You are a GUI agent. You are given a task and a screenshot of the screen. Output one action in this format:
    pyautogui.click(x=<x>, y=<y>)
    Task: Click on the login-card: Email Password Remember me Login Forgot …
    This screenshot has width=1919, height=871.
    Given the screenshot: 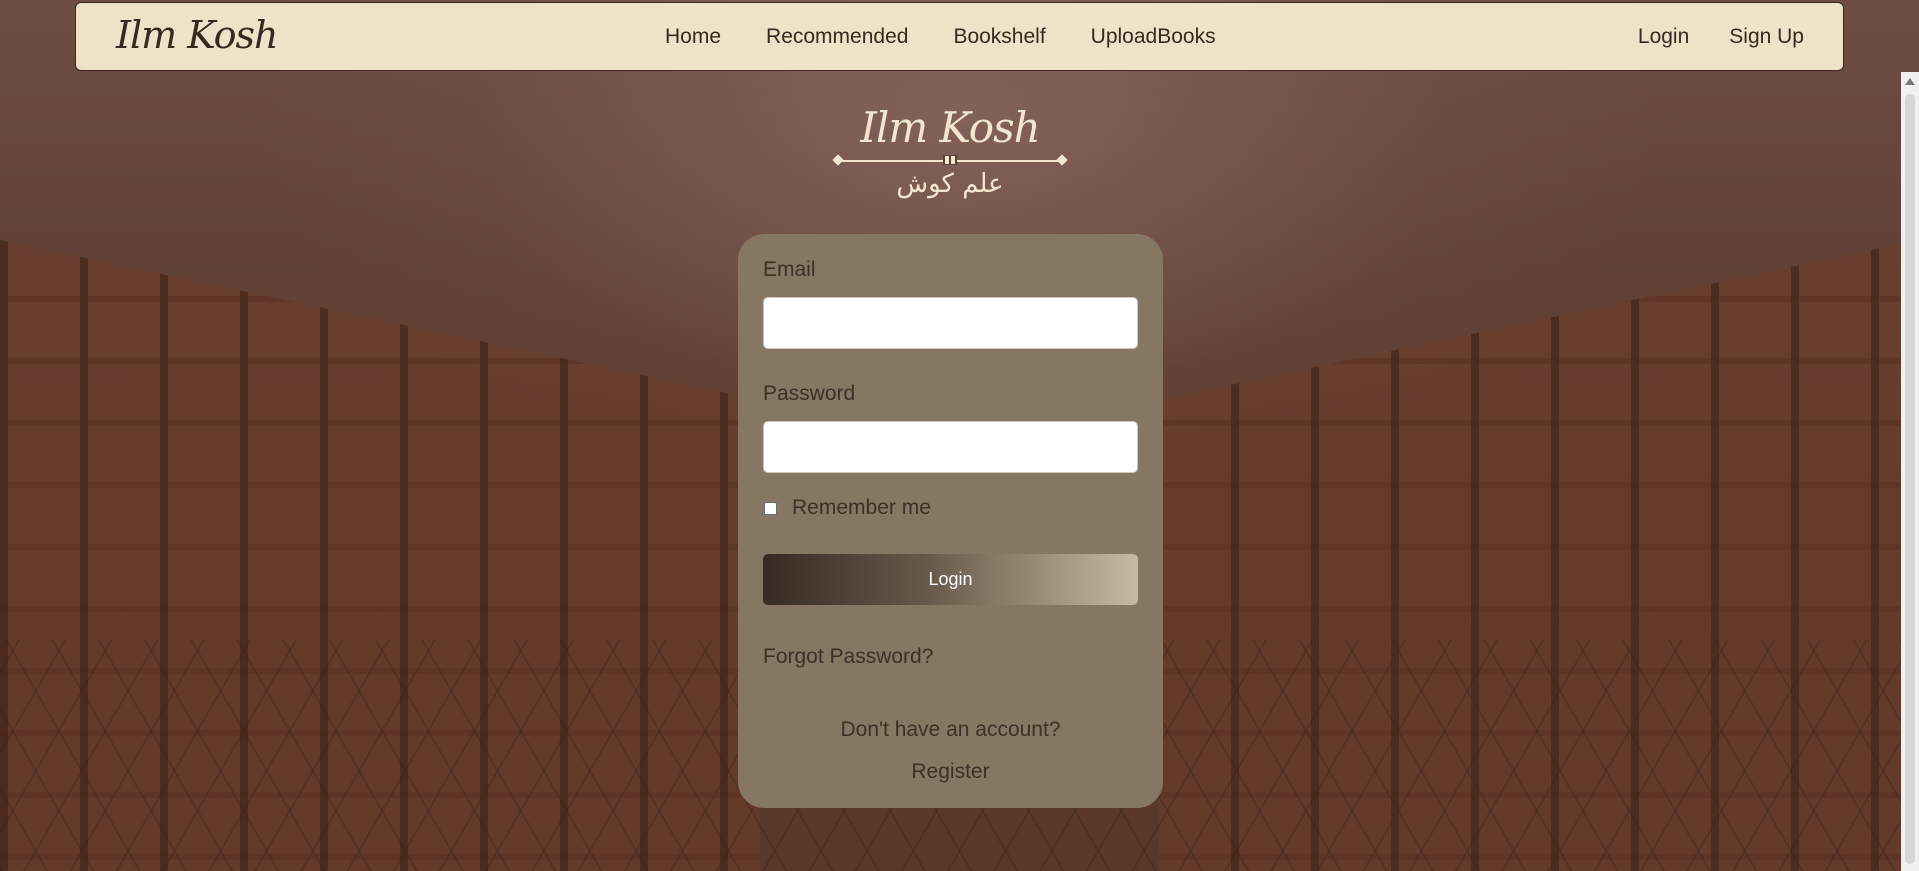 What is the action you would take?
    pyautogui.click(x=950, y=521)
    